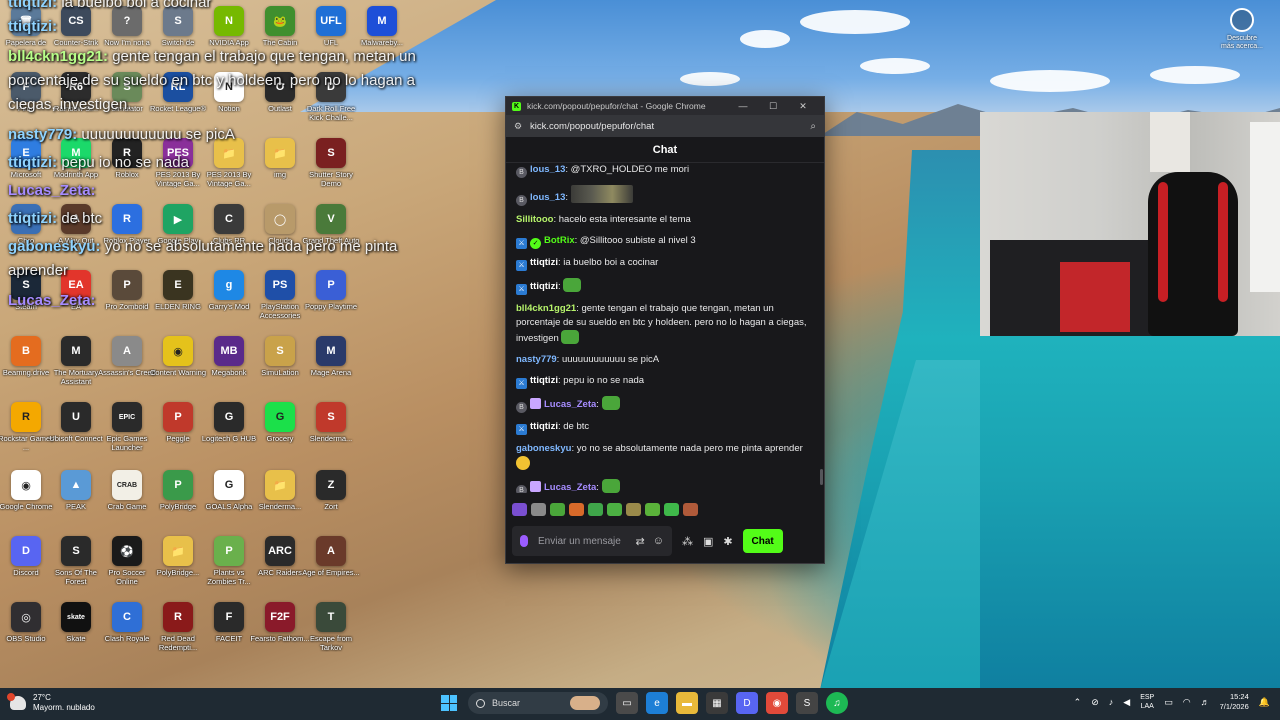  Describe the element at coordinates (229, 502) in the screenshot. I see `desktop-icon: G GOALS Alpha` at that location.